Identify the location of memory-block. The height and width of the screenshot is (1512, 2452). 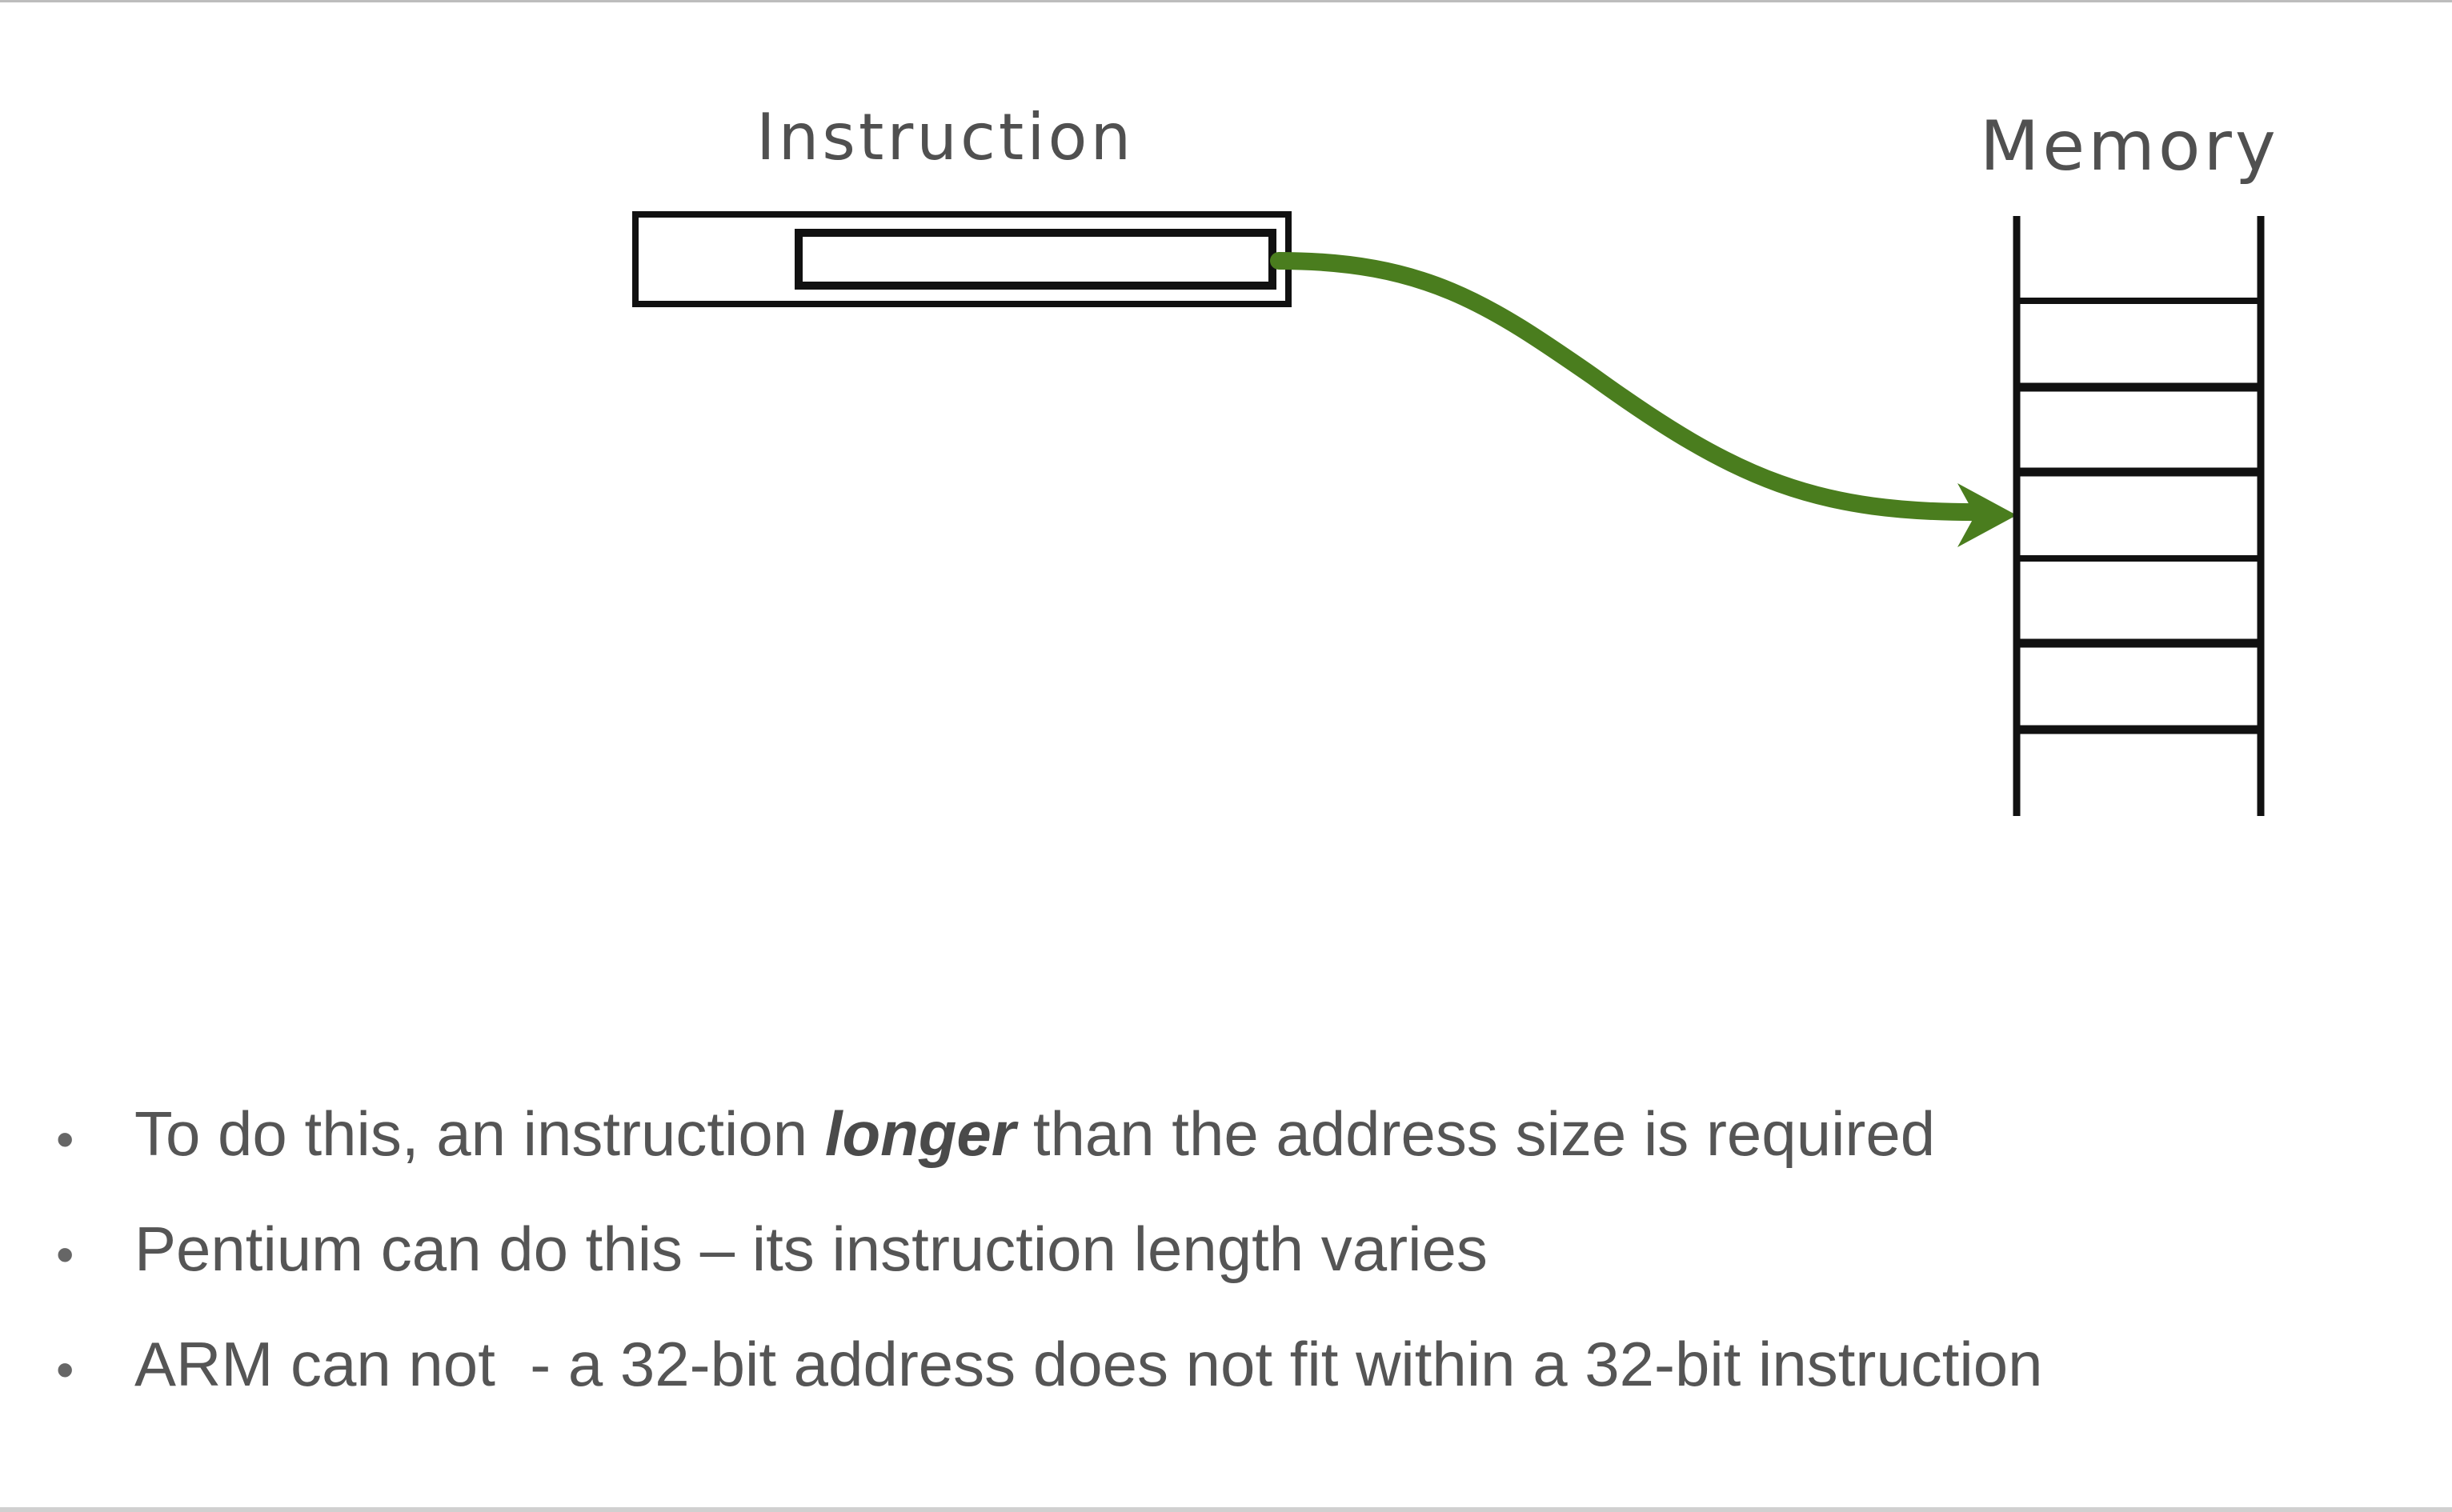
(2139, 516).